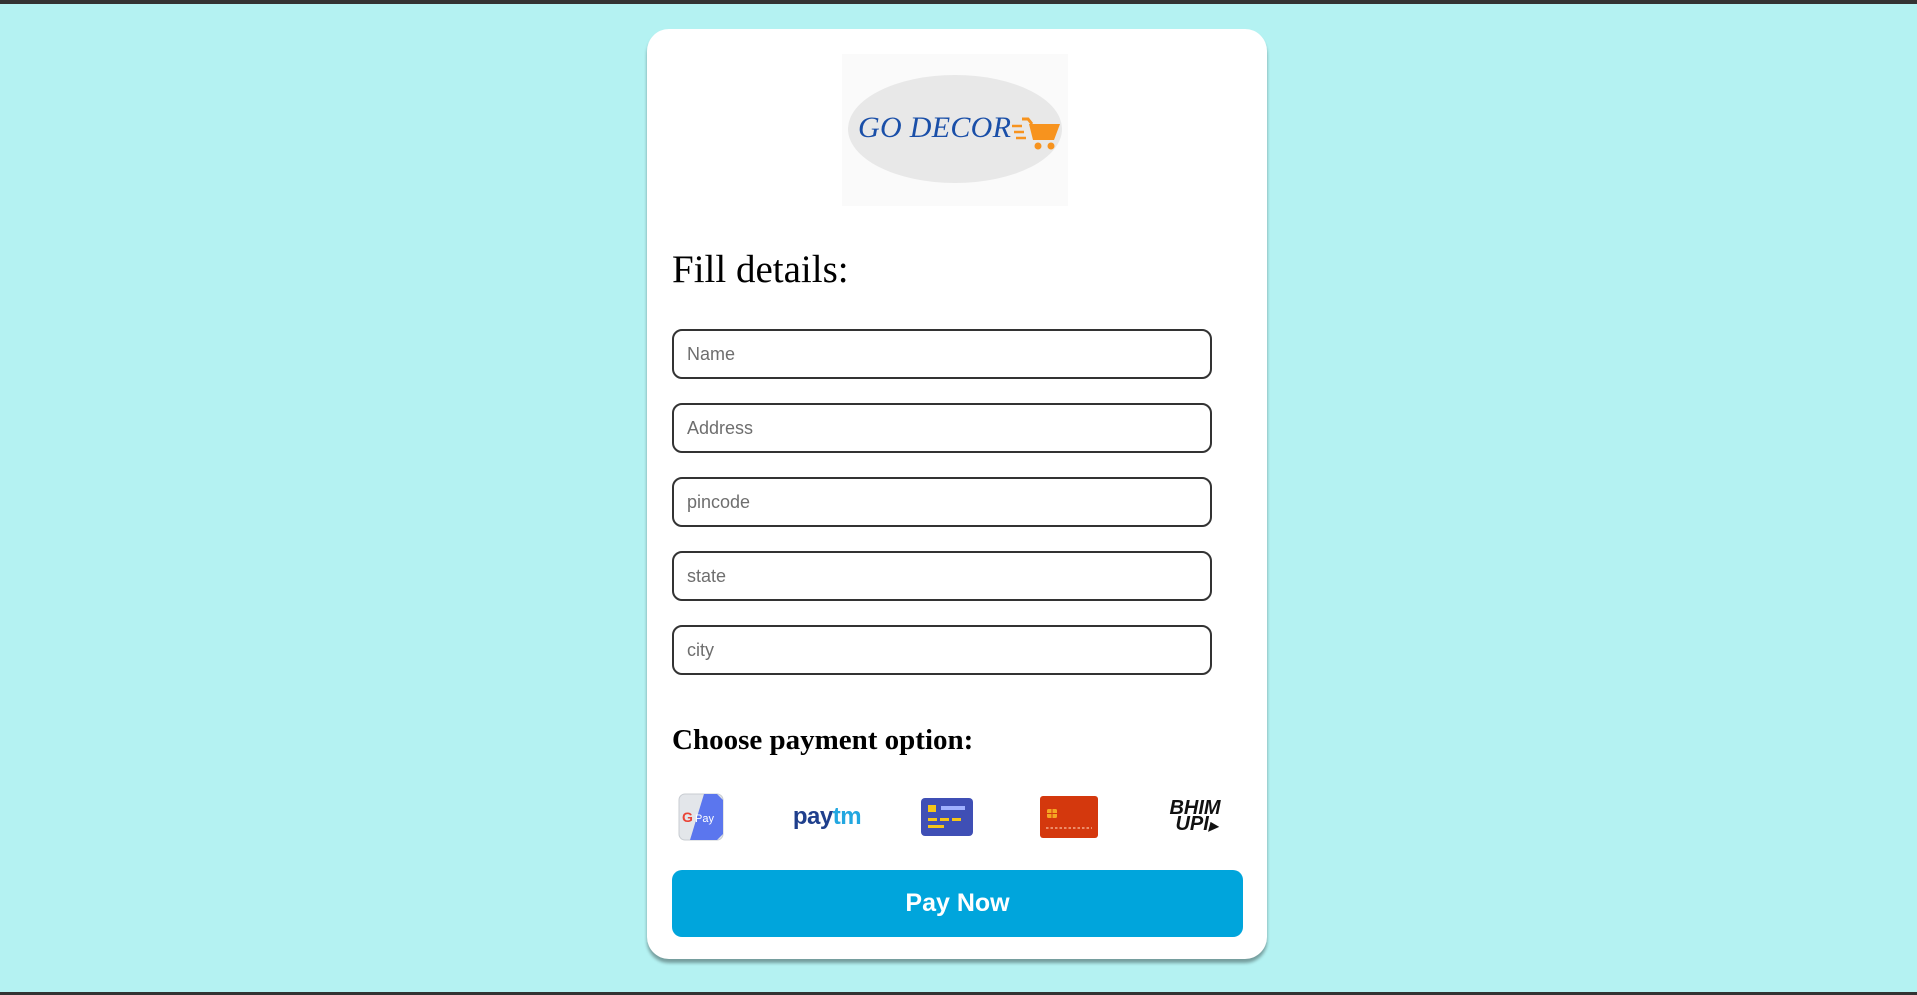 The width and height of the screenshot is (1917, 995). What do you see at coordinates (942, 354) in the screenshot?
I see `name-input` at bounding box center [942, 354].